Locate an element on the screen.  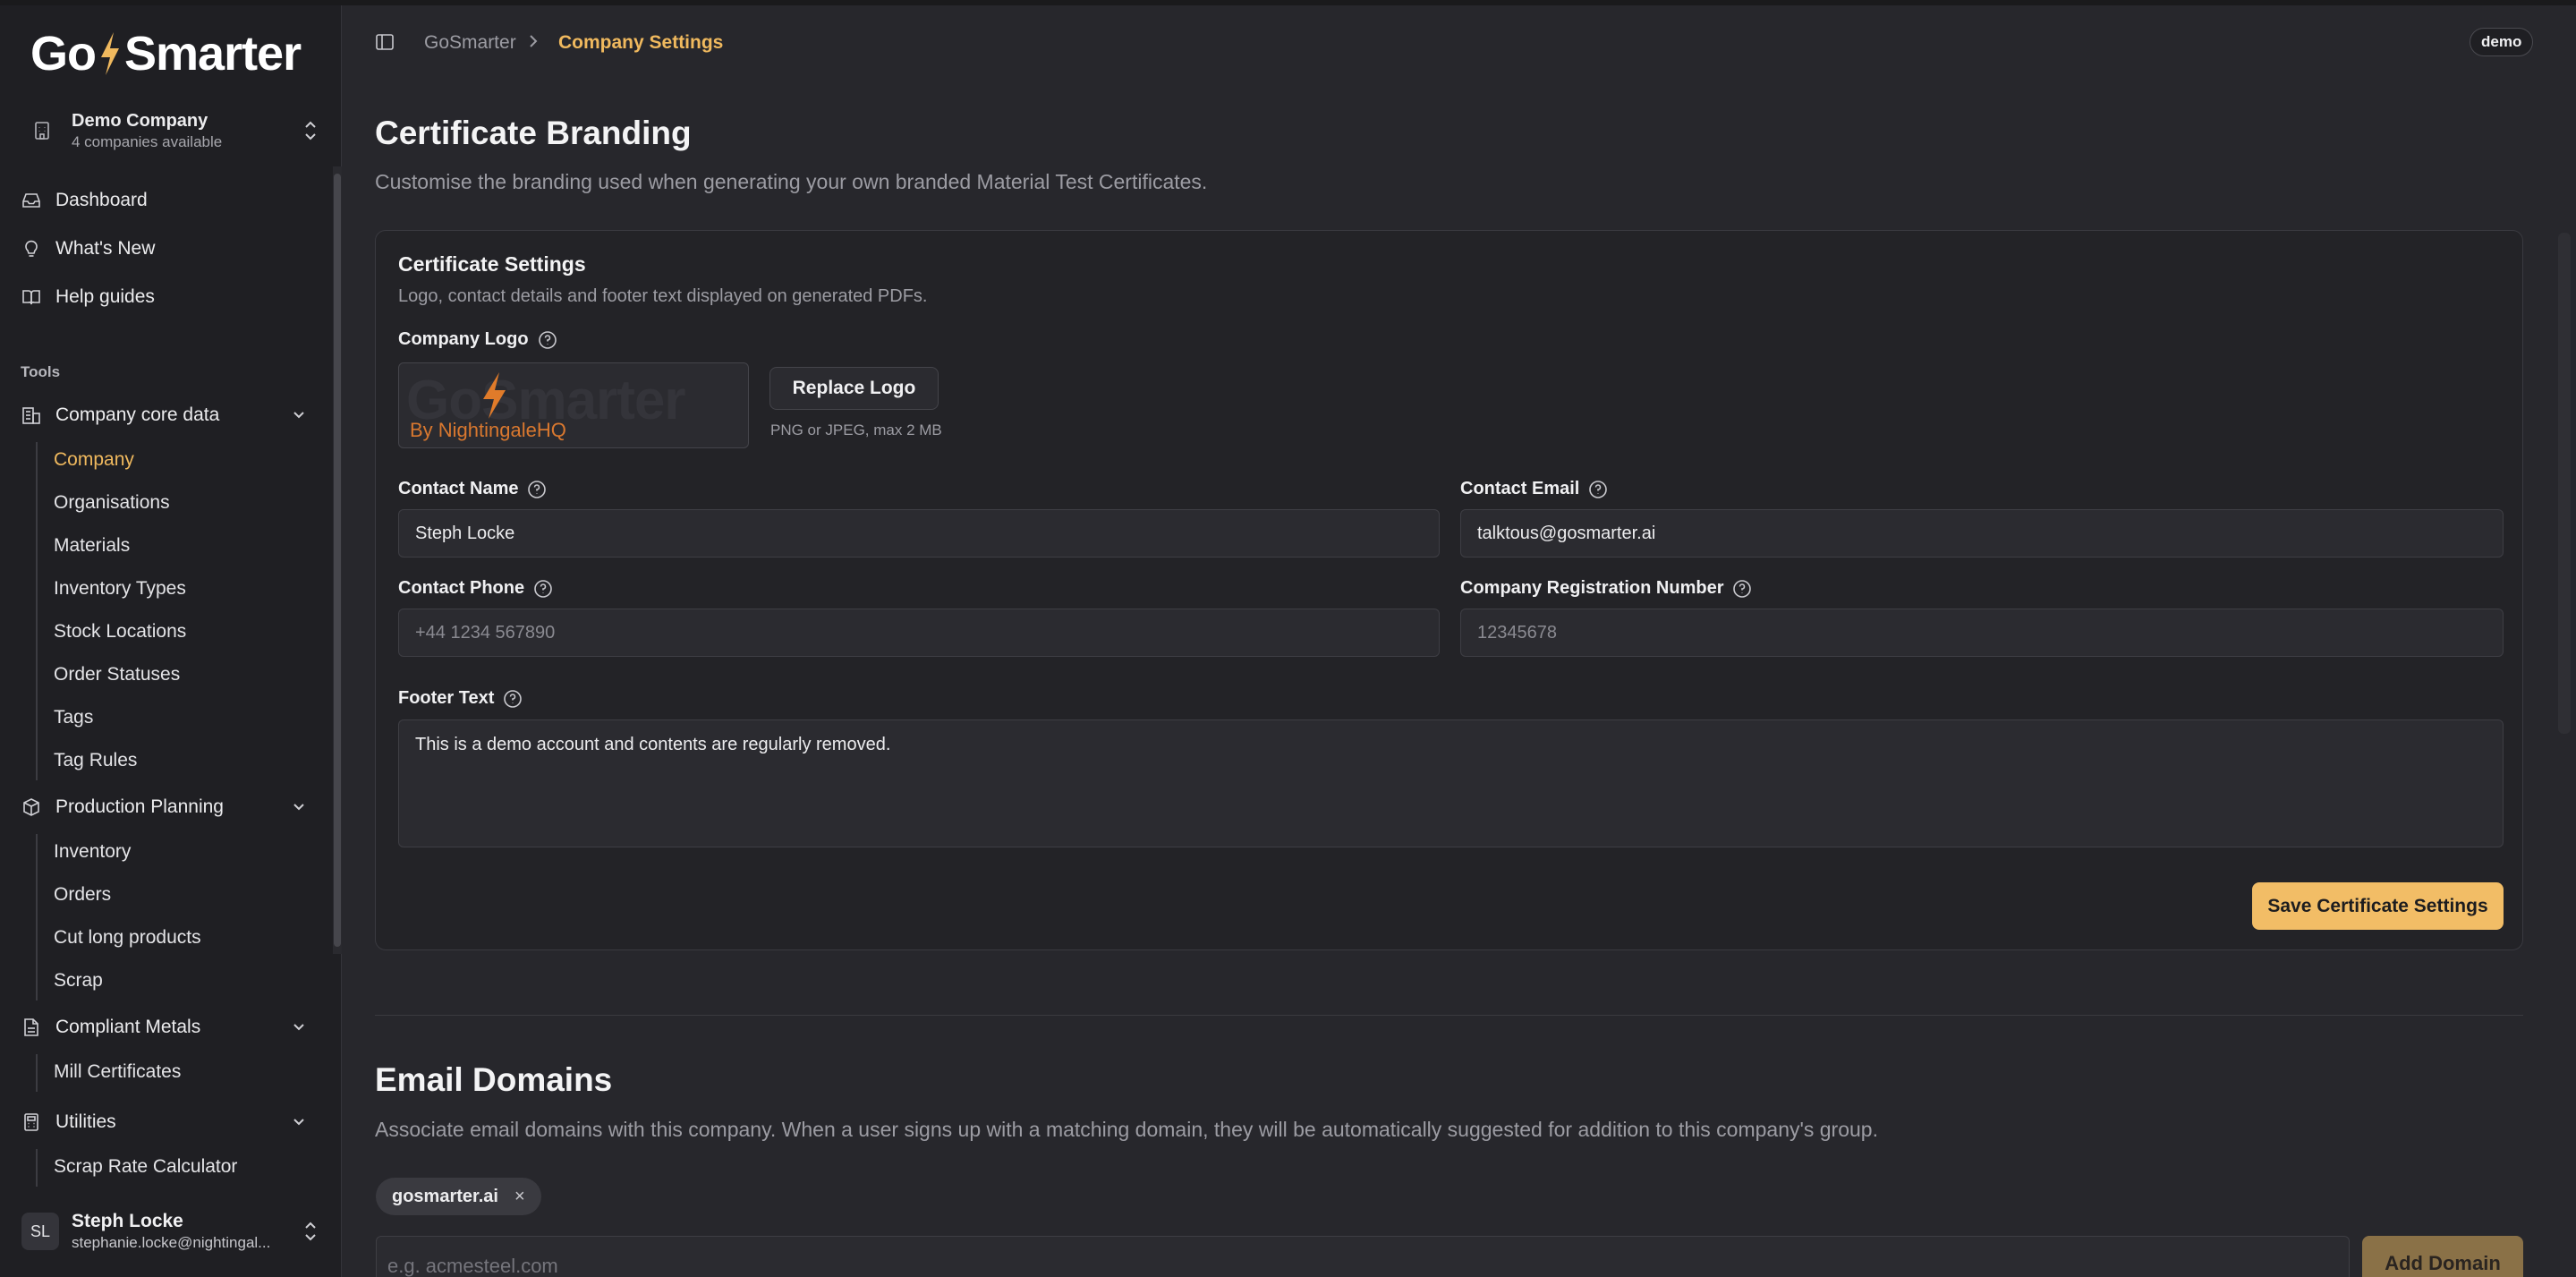
group-compliant-metals-label: Compliant Metals is located at coordinates (128, 1027).